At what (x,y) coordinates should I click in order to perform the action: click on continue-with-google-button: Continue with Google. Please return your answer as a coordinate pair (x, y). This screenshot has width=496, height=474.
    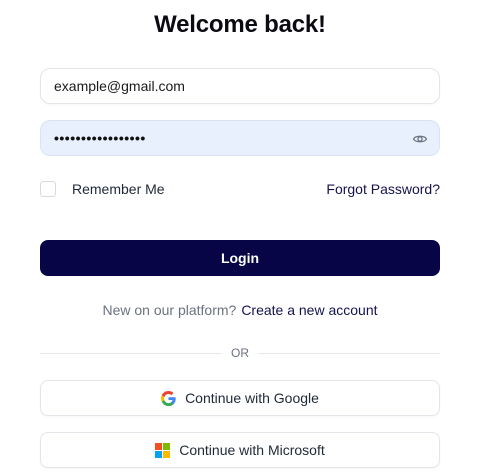
    Looking at the image, I should click on (240, 398).